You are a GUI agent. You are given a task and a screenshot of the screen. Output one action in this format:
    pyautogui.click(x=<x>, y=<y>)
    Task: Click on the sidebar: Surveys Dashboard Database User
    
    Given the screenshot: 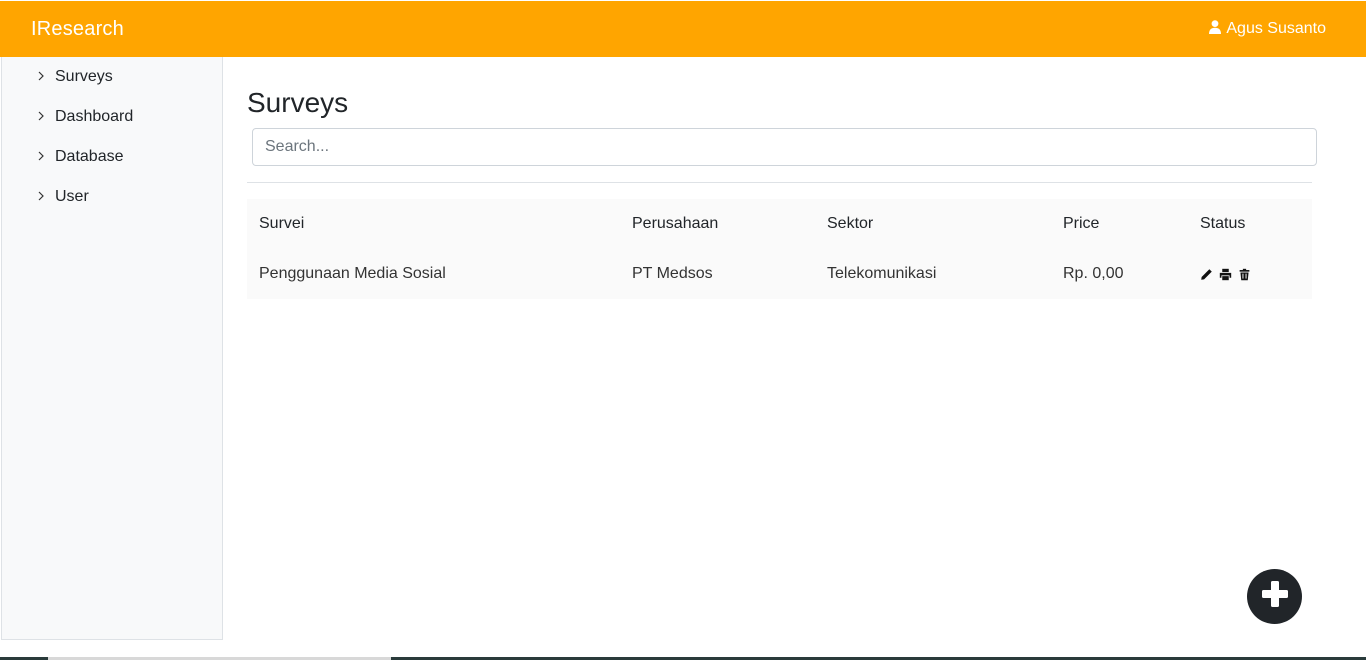 What is the action you would take?
    pyautogui.click(x=112, y=348)
    